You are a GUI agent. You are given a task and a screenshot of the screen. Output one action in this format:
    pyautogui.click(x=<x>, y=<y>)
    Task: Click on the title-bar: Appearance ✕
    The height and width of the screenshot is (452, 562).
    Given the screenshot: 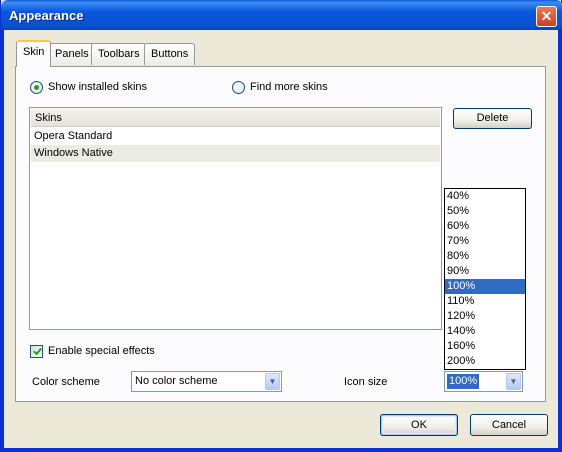 What is the action you would take?
    pyautogui.click(x=281, y=15)
    